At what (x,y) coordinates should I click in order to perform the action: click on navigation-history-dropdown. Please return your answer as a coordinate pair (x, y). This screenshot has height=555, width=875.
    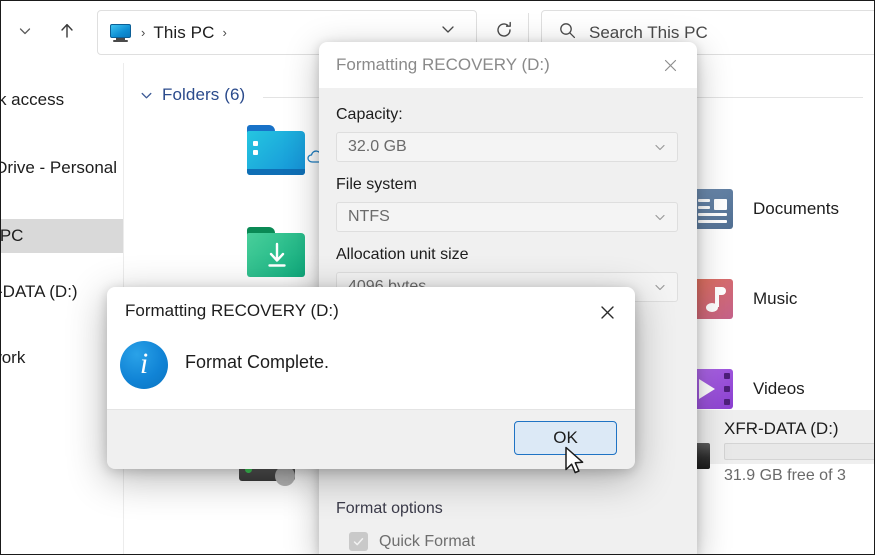
    Looking at the image, I should click on (25, 33).